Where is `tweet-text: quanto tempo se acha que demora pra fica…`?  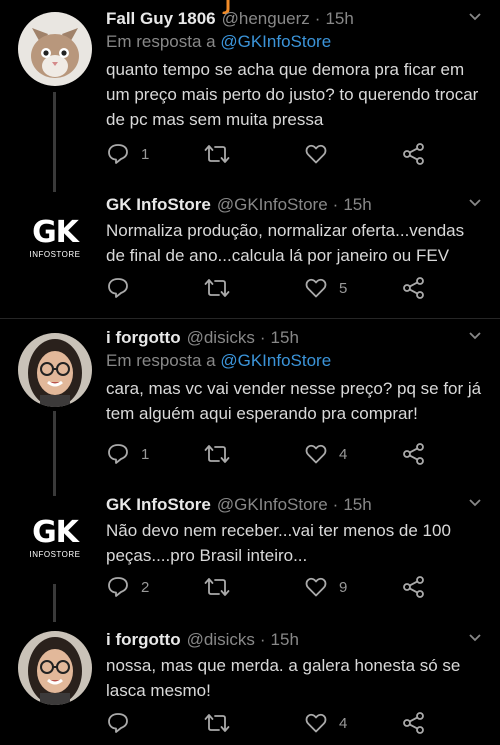
tweet-text: quanto tempo se acha que demora pra fica… is located at coordinates (292, 94).